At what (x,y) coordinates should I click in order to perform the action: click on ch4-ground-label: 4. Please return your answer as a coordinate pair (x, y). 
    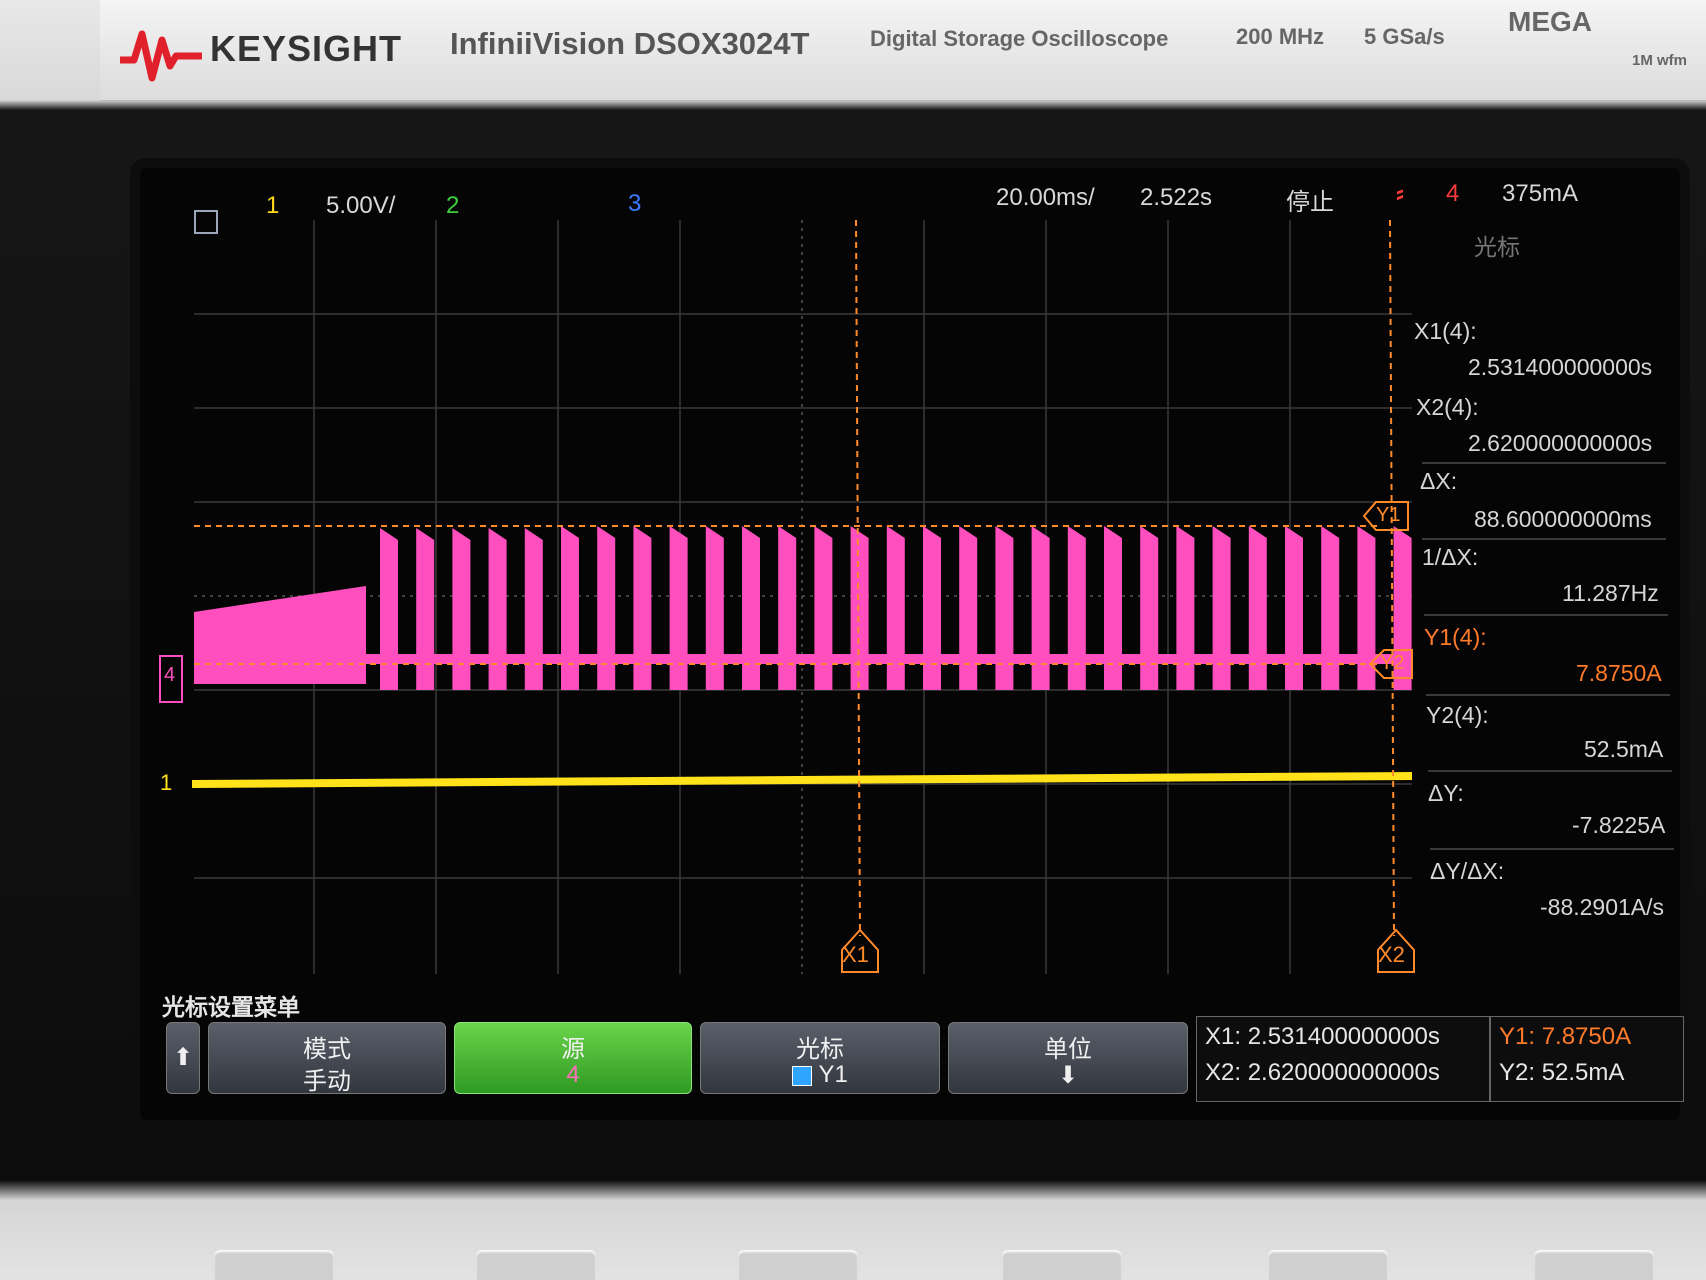
    Looking at the image, I should click on (170, 675).